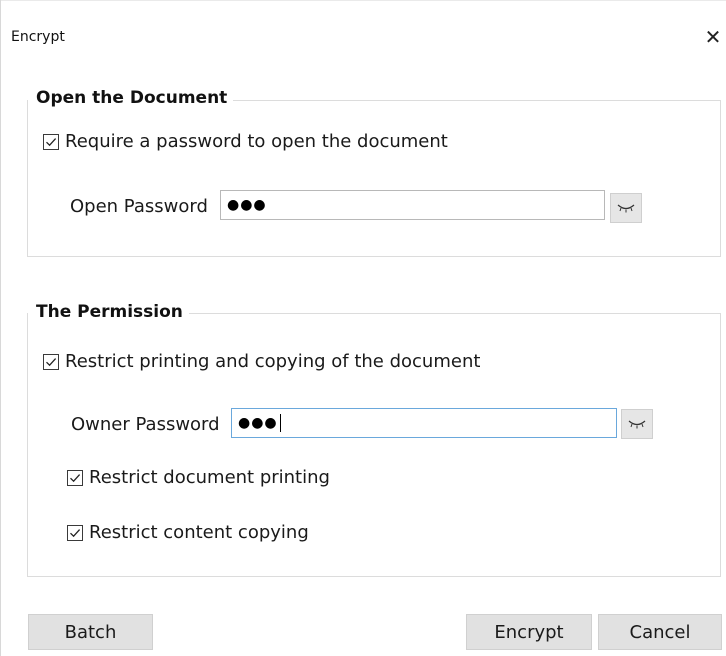 Image resolution: width=726 pixels, height=656 pixels. I want to click on restrict-document-printing-label: Restrict document printing, so click(209, 477).